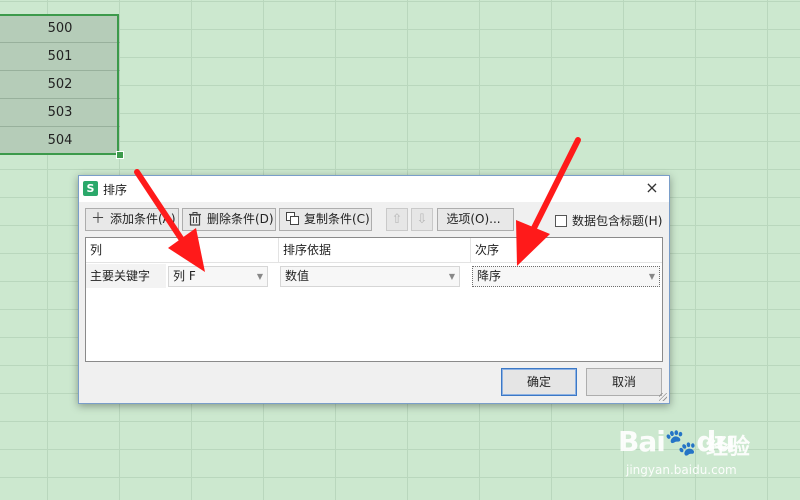  Describe the element at coordinates (60, 113) in the screenshot. I see `cell-503: 503` at that location.